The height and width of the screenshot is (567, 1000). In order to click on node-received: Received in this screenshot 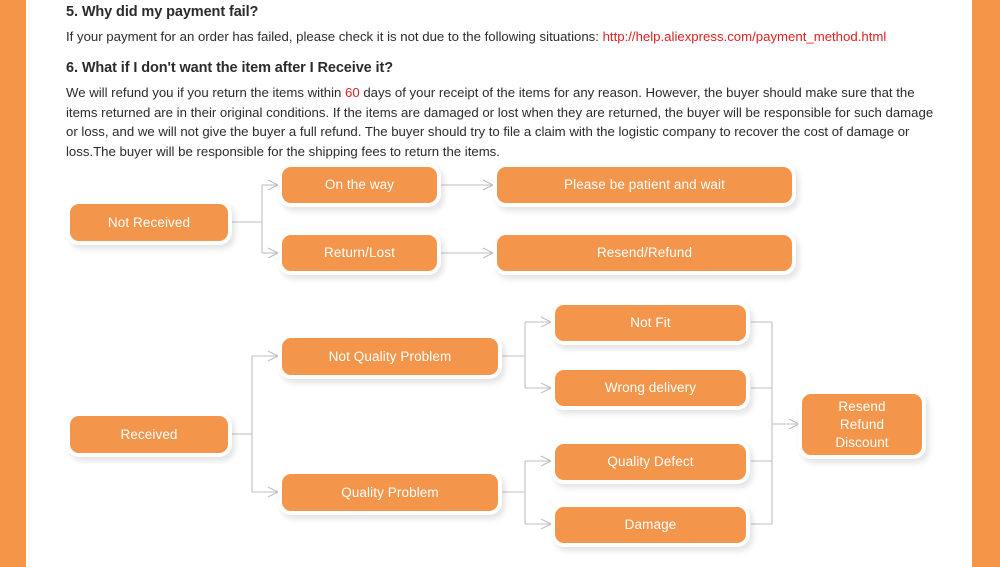, I will do `click(149, 434)`.